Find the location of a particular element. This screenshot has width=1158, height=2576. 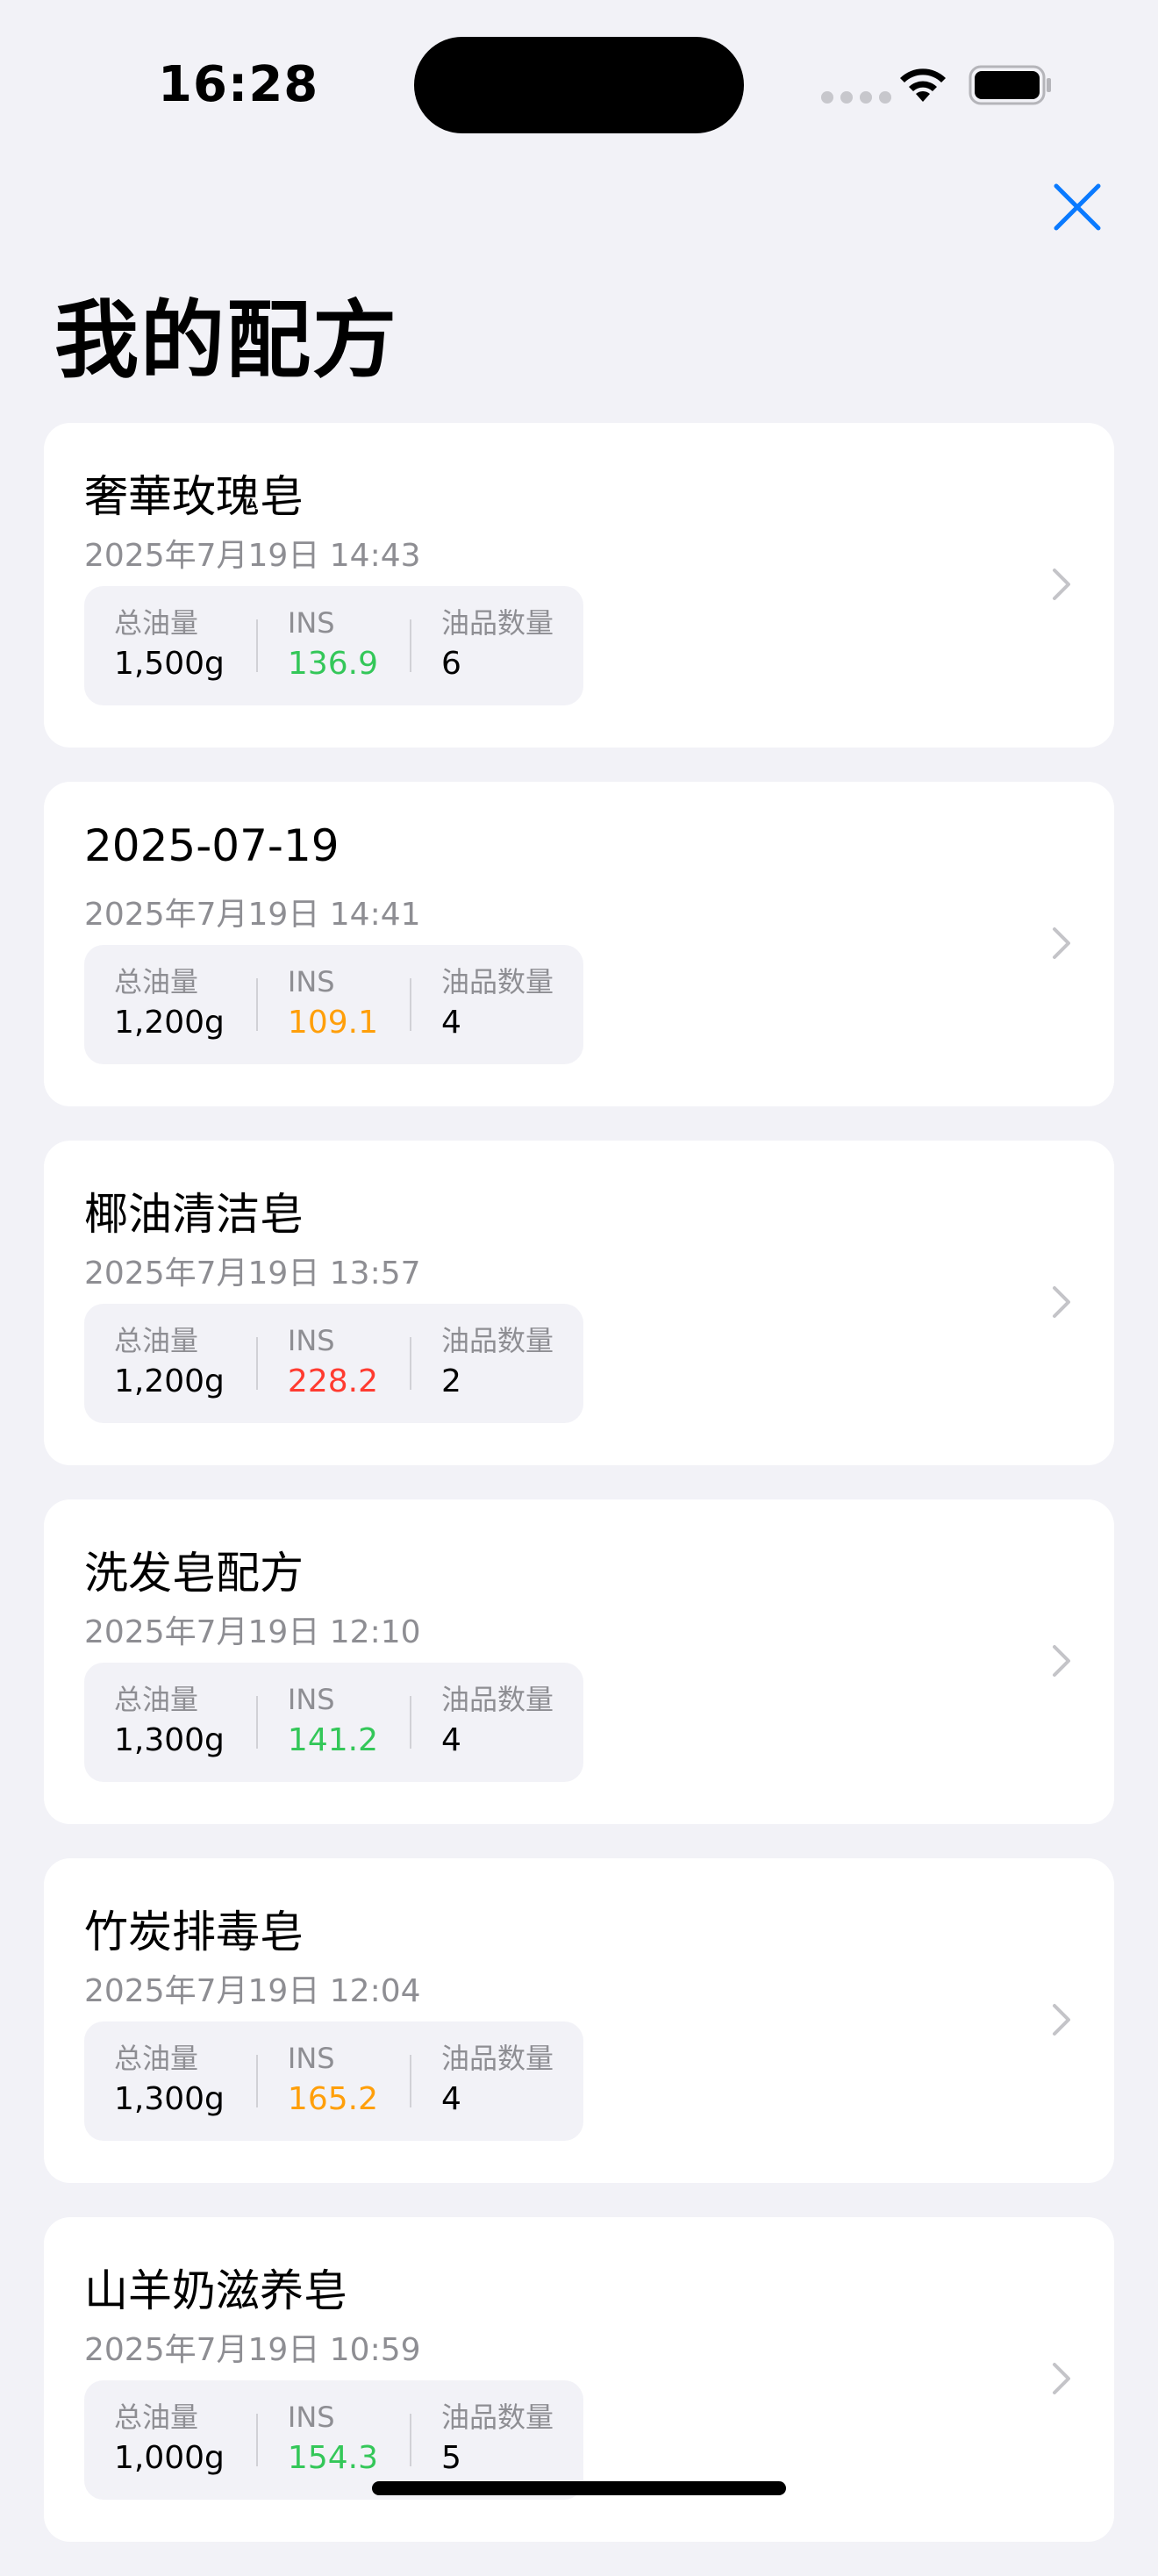

stat-ins: INS 109.1 is located at coordinates (332, 1004).